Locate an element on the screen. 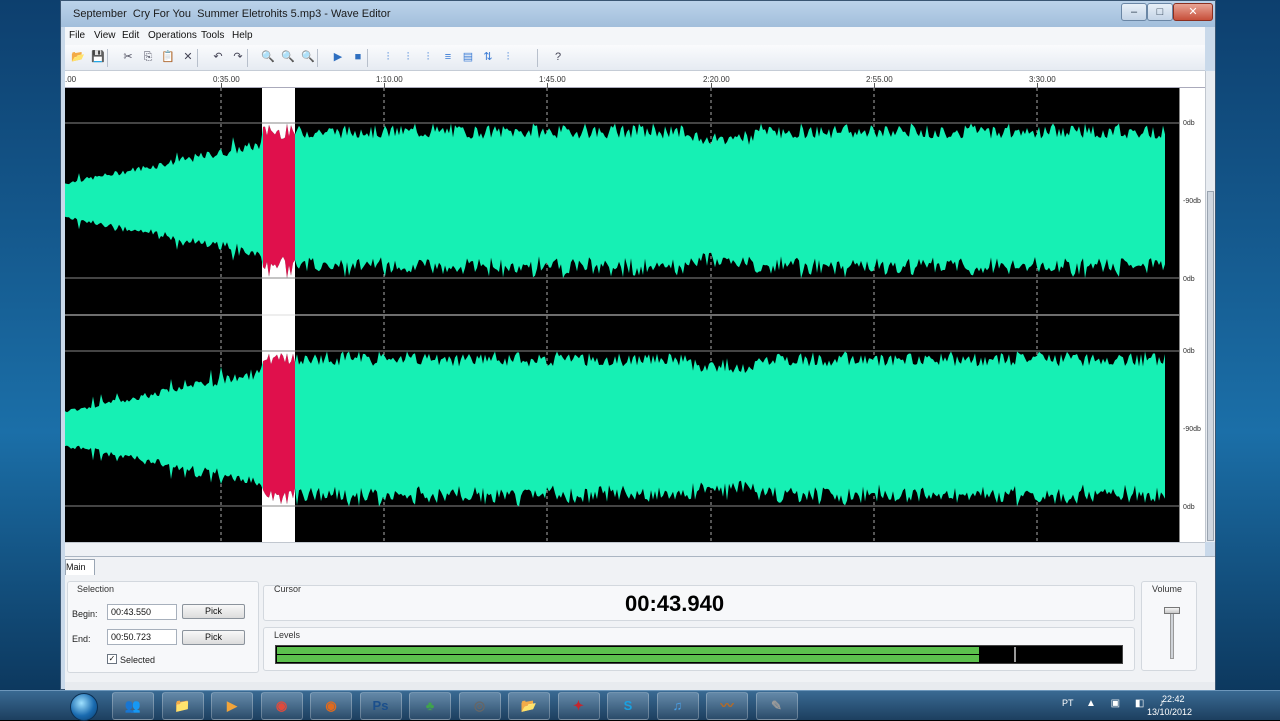 The image size is (1280, 721). menu-view: View is located at coordinates (105, 35).